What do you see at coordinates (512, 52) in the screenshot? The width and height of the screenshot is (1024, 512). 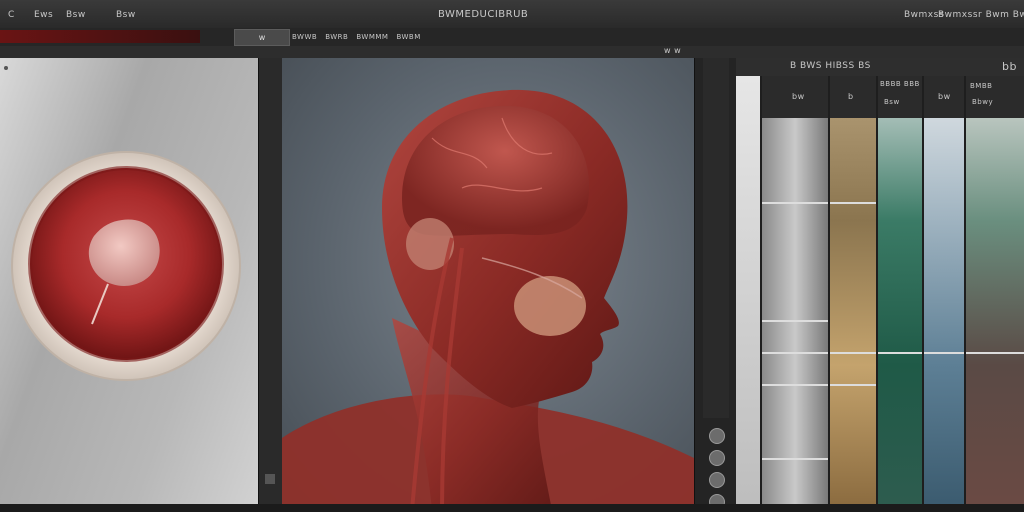 I see `sub-toolbar: w w` at bounding box center [512, 52].